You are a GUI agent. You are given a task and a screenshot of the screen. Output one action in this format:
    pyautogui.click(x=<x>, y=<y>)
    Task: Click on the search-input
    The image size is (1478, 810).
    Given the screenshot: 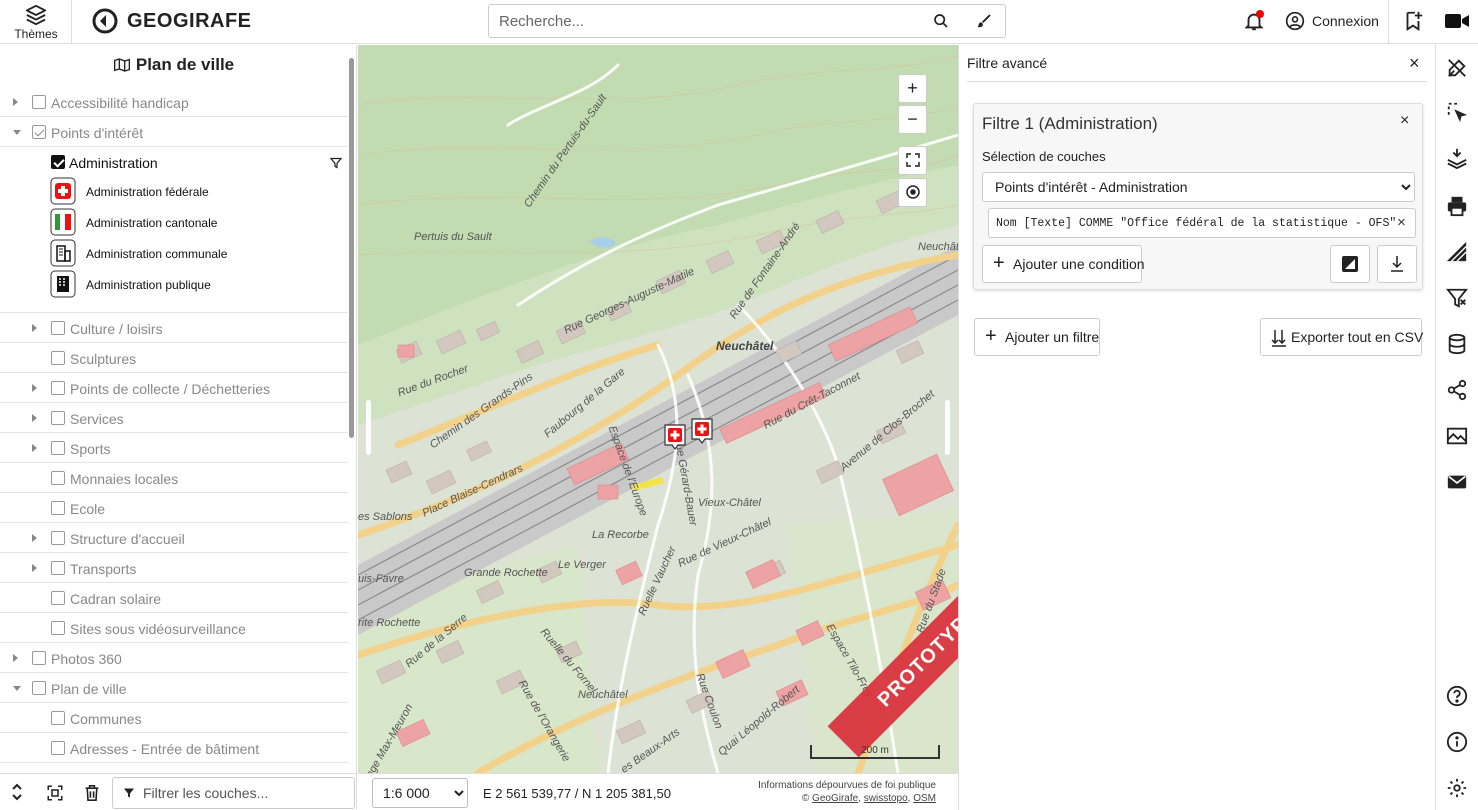 What is the action you would take?
    pyautogui.click(x=709, y=21)
    